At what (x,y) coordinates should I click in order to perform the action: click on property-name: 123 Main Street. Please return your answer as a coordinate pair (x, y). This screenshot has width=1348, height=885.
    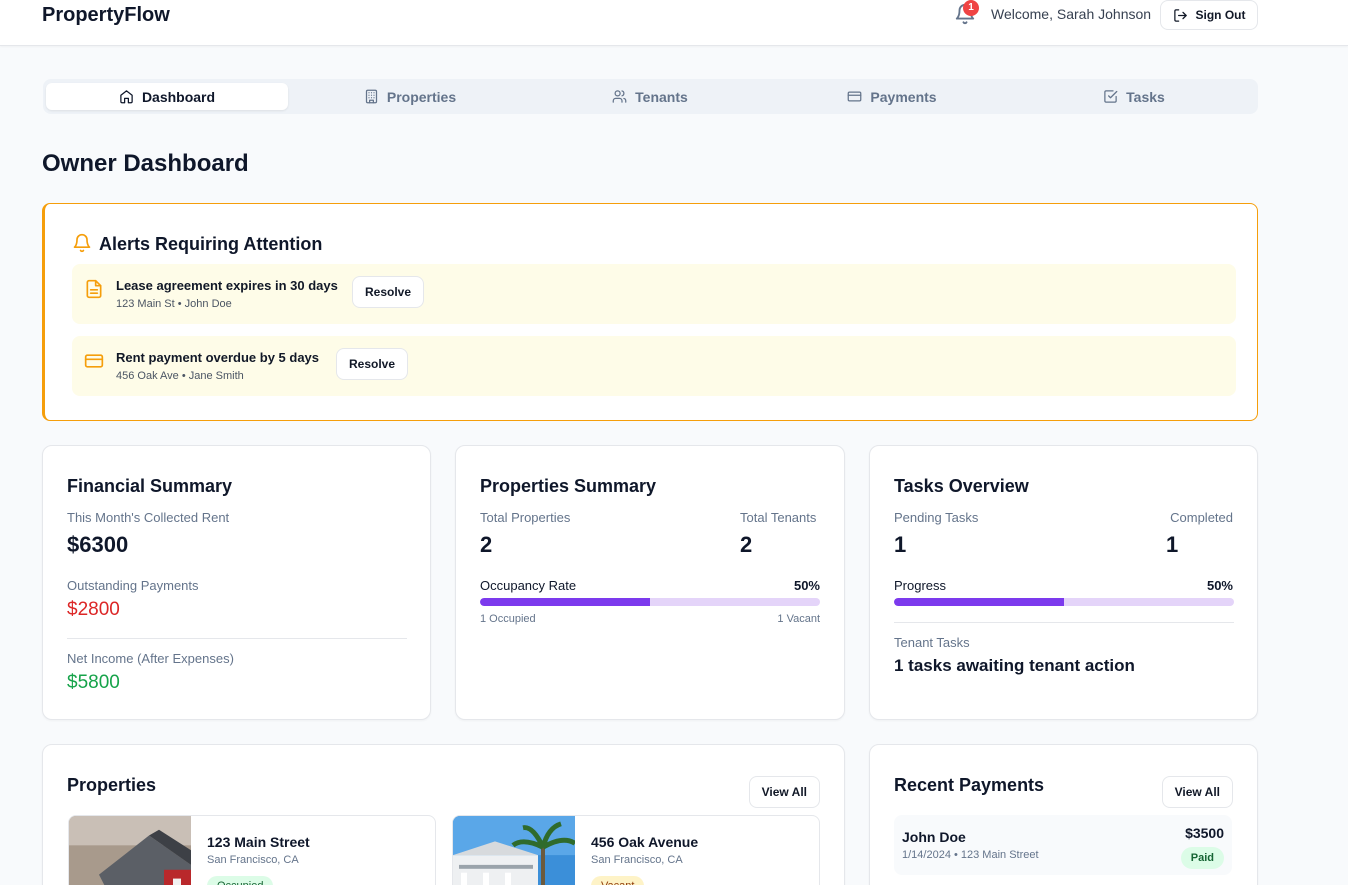
    Looking at the image, I should click on (258, 842).